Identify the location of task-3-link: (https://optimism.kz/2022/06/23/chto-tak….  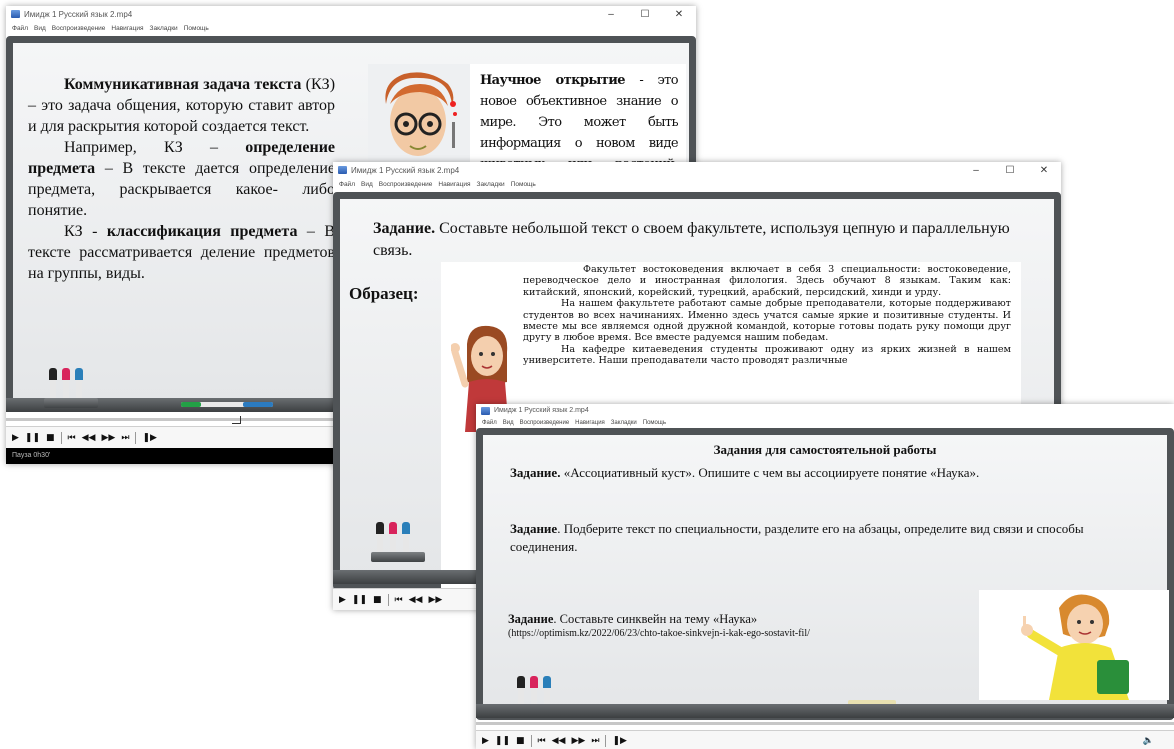
(743, 633).